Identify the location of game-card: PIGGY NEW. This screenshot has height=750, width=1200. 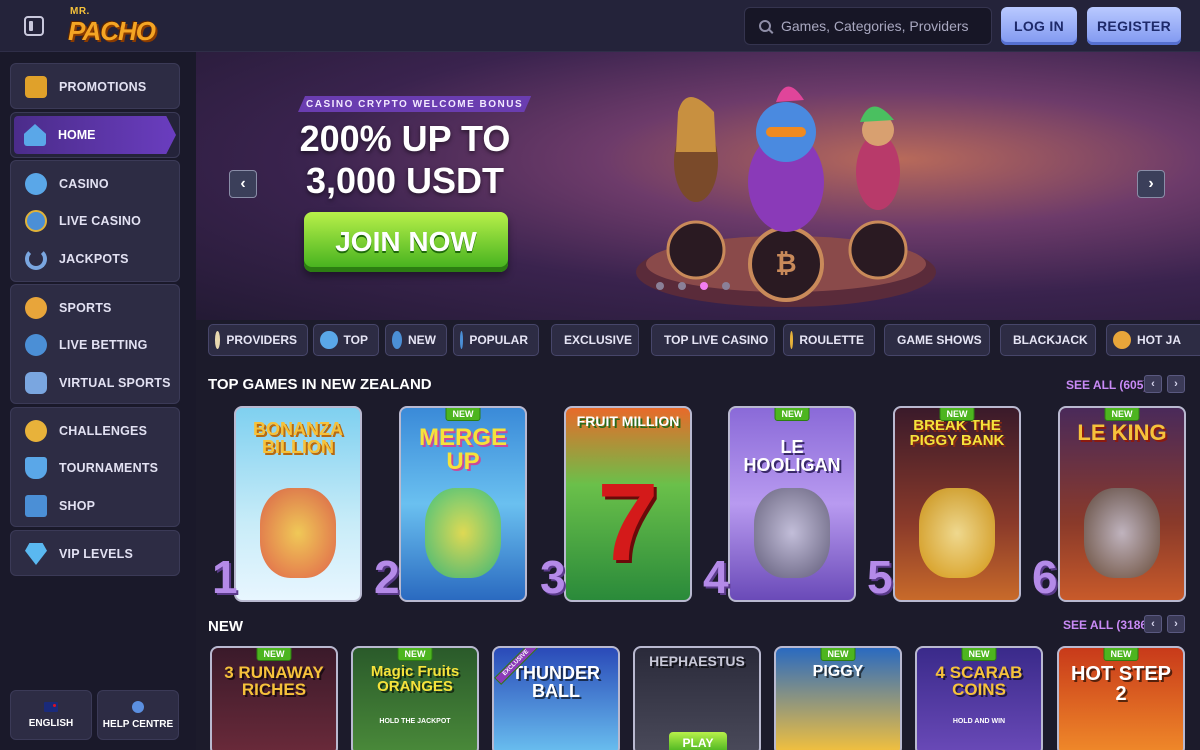
(838, 698).